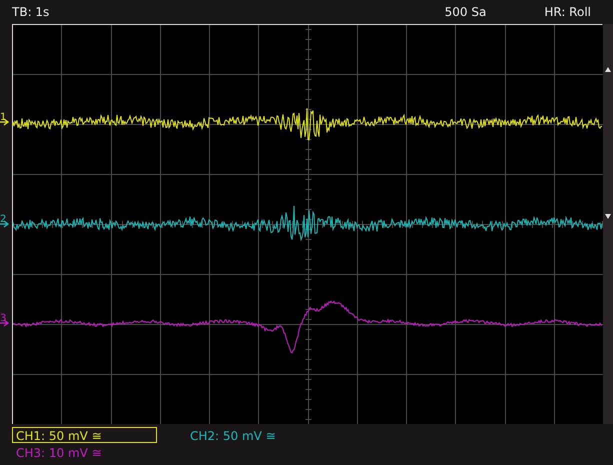 This screenshot has width=613, height=465. What do you see at coordinates (608, 69) in the screenshot?
I see `up-triangle-icon` at bounding box center [608, 69].